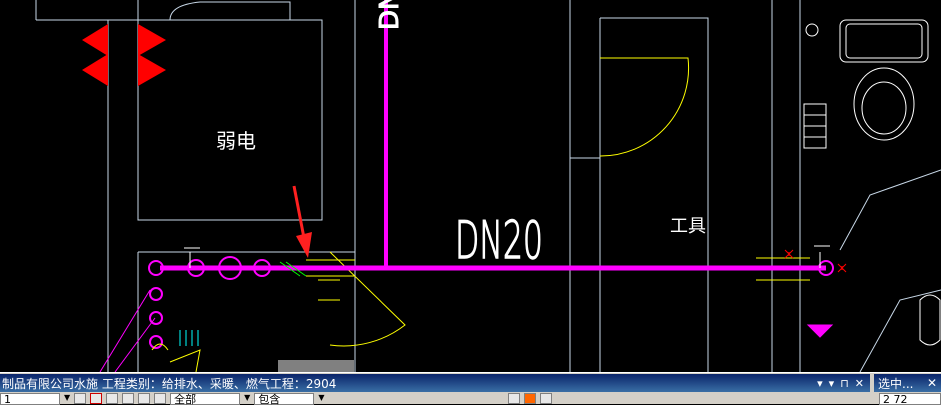 The width and height of the screenshot is (941, 405). I want to click on pin-icon: ⊓, so click(844, 383).